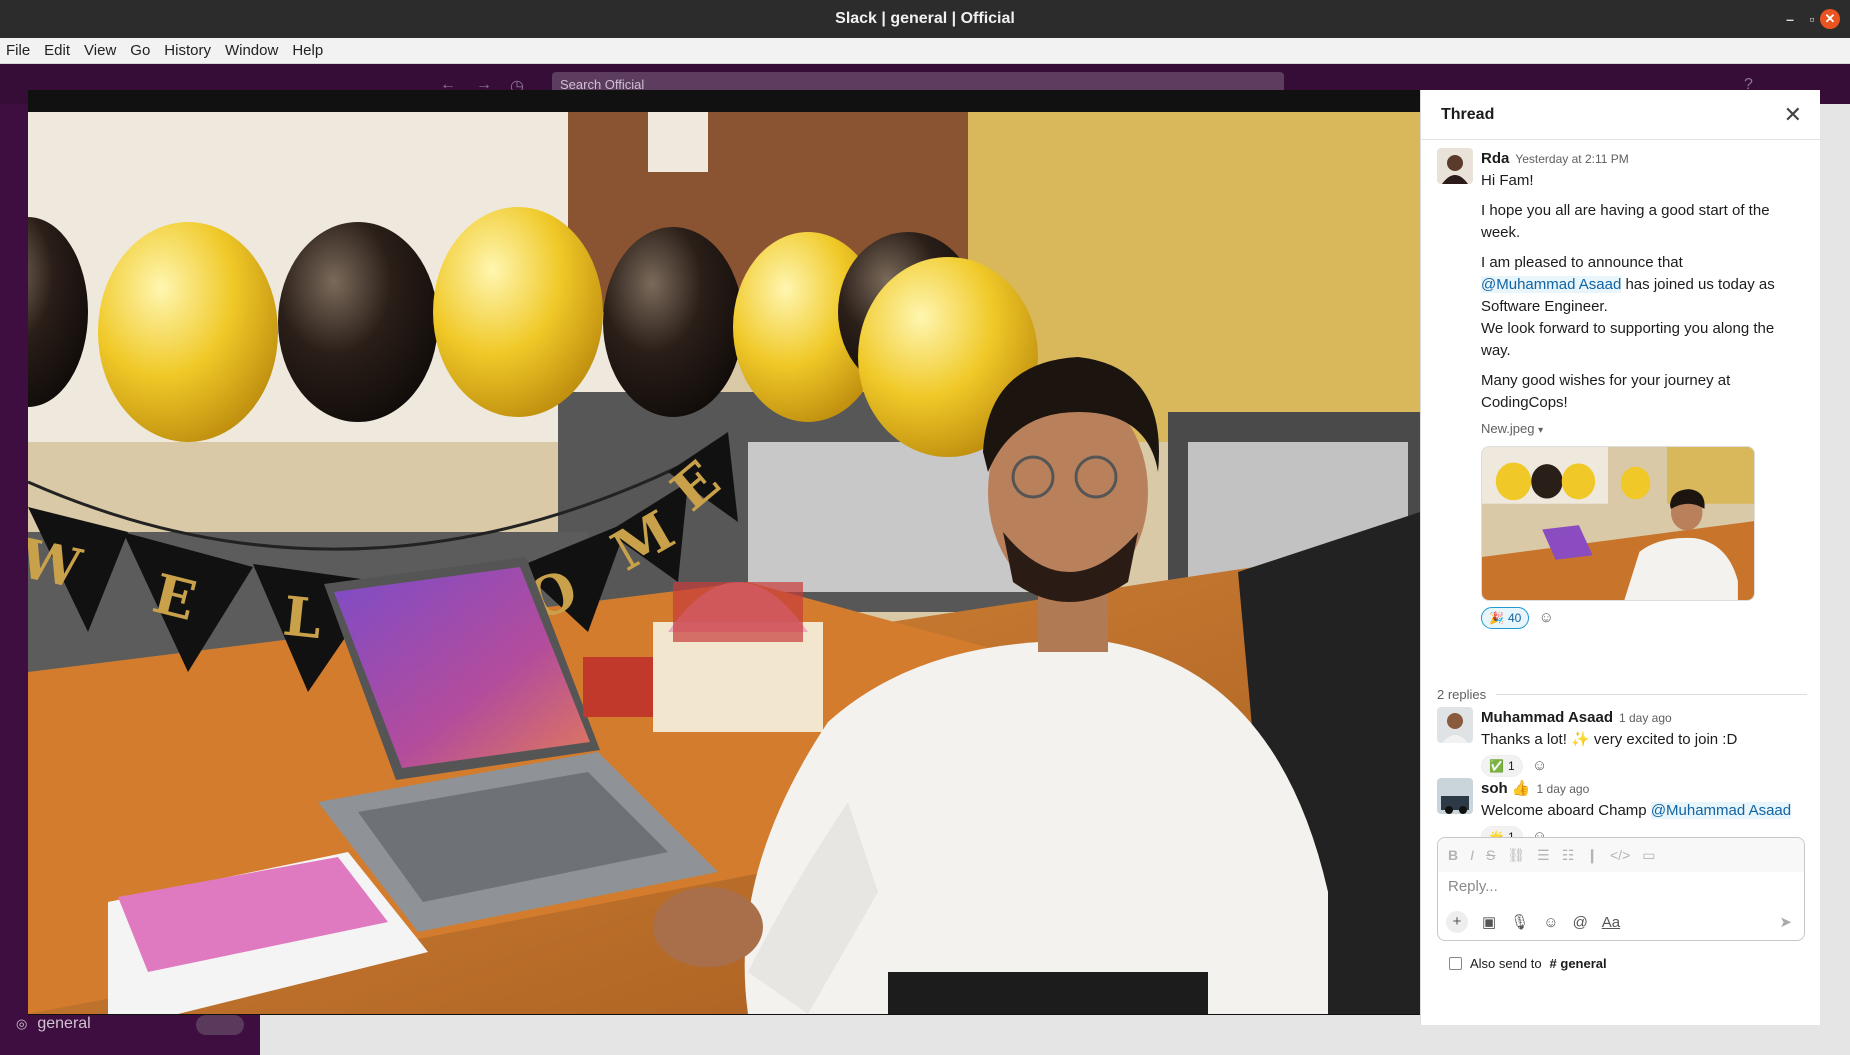 This screenshot has width=1850, height=1055. Describe the element at coordinates (1508, 428) in the screenshot. I see `file-name: New.jpeg` at that location.